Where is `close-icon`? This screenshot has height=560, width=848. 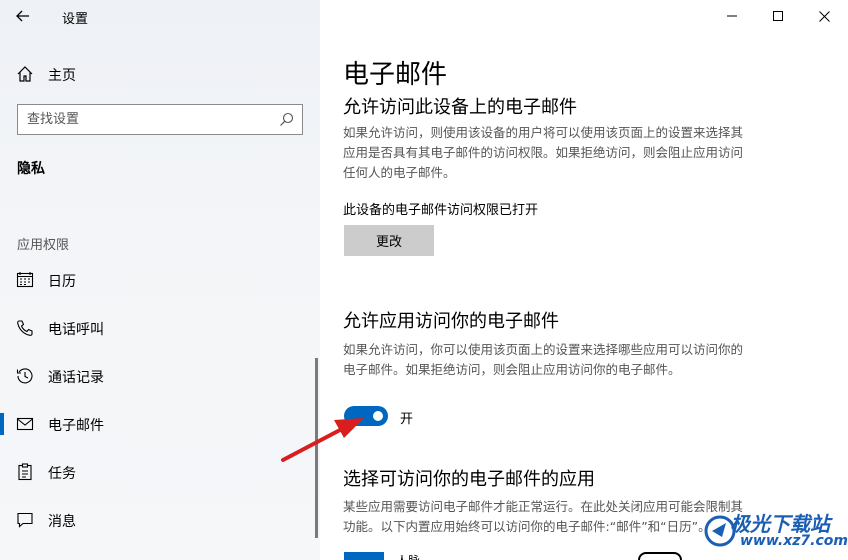
close-icon is located at coordinates (824, 16).